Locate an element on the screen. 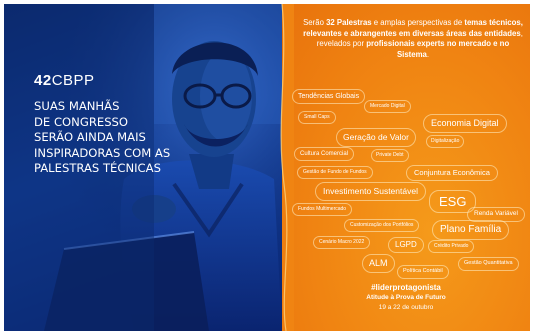 The width and height of the screenshot is (534, 335). intro-part: Serão is located at coordinates (315, 22).